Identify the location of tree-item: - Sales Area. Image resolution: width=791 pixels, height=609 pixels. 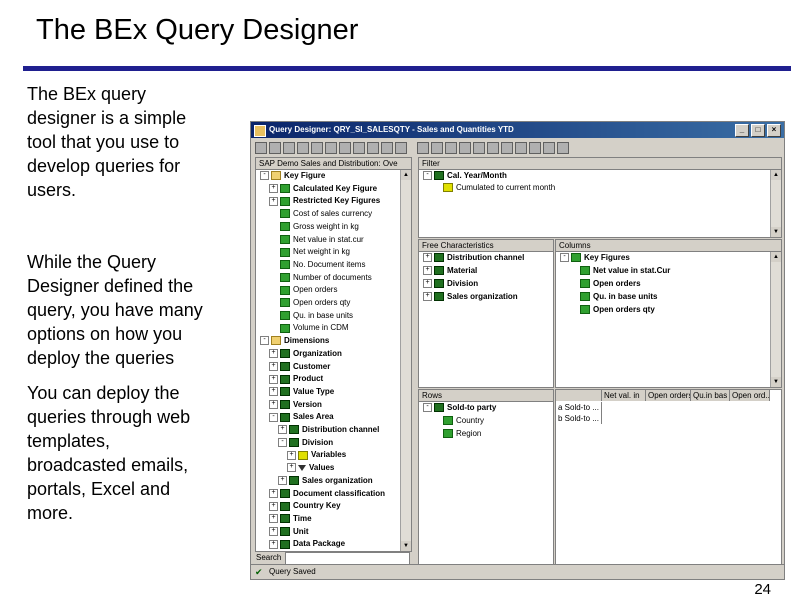
(301, 417).